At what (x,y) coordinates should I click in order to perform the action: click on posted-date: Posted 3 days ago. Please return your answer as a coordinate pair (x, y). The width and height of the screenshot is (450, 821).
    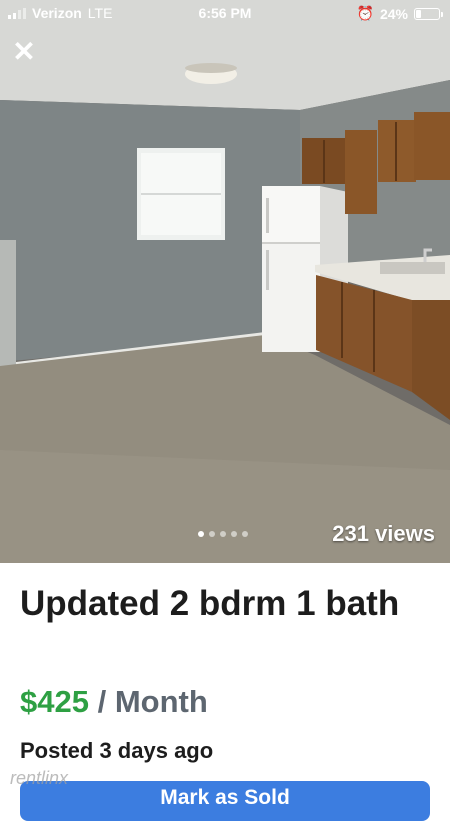
    Looking at the image, I should click on (117, 750).